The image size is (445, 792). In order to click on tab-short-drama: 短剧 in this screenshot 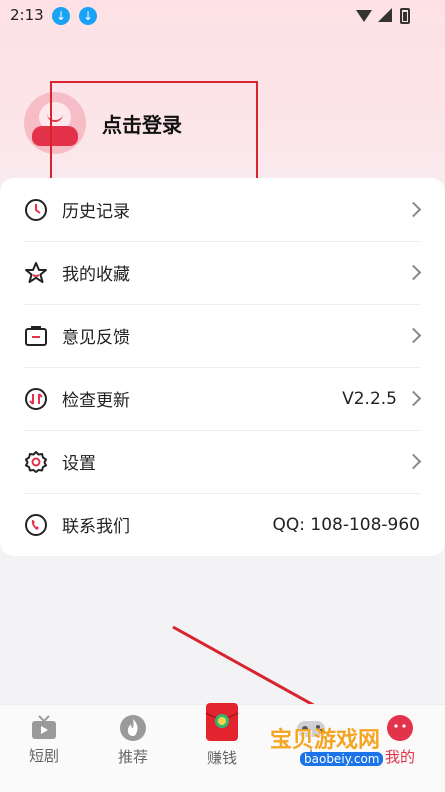, I will do `click(44, 738)`.